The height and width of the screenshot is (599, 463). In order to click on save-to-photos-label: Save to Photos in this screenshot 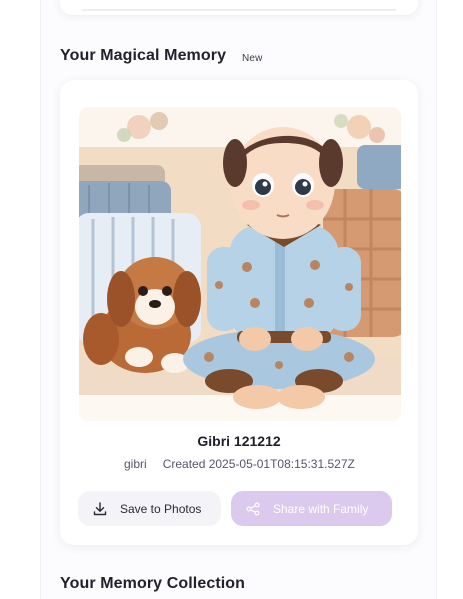, I will do `click(161, 508)`.